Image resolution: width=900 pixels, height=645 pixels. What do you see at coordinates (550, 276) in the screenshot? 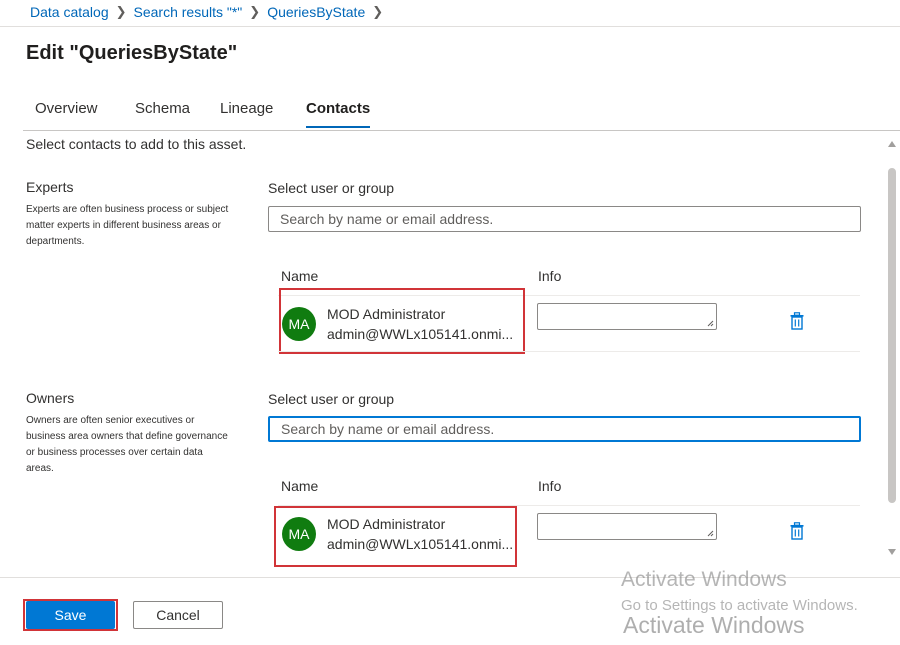
I see `experts-col-info: Info` at bounding box center [550, 276].